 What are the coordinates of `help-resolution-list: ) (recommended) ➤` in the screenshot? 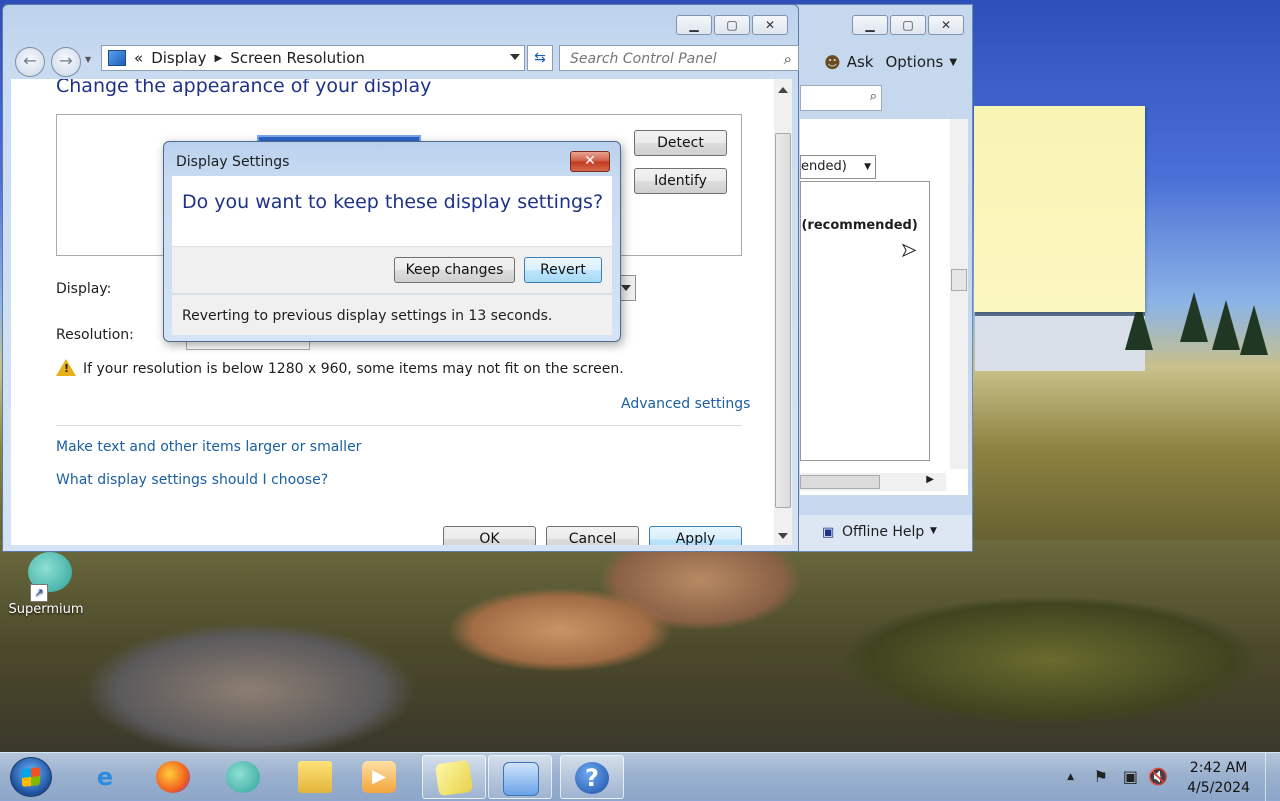 It's located at (860, 321).